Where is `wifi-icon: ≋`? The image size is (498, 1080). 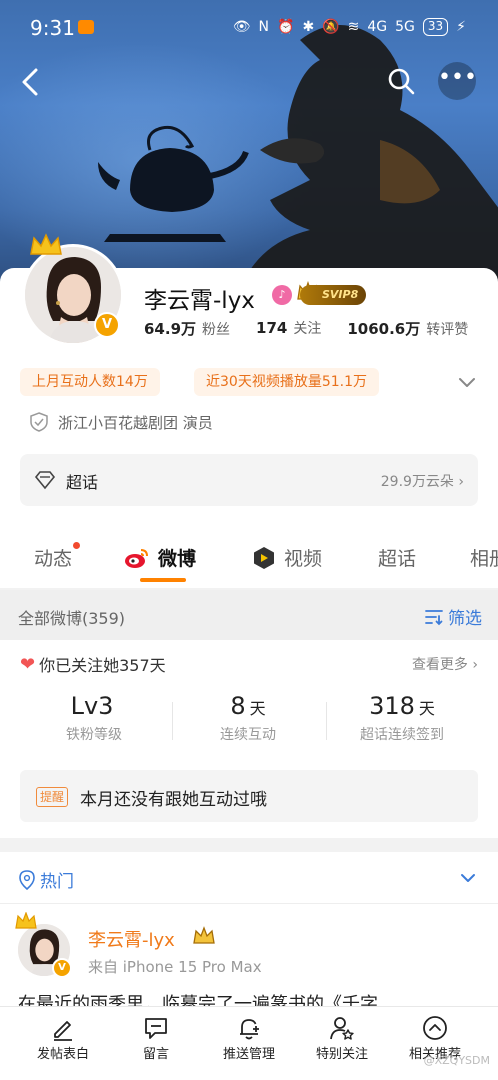 wifi-icon: ≋ is located at coordinates (353, 27).